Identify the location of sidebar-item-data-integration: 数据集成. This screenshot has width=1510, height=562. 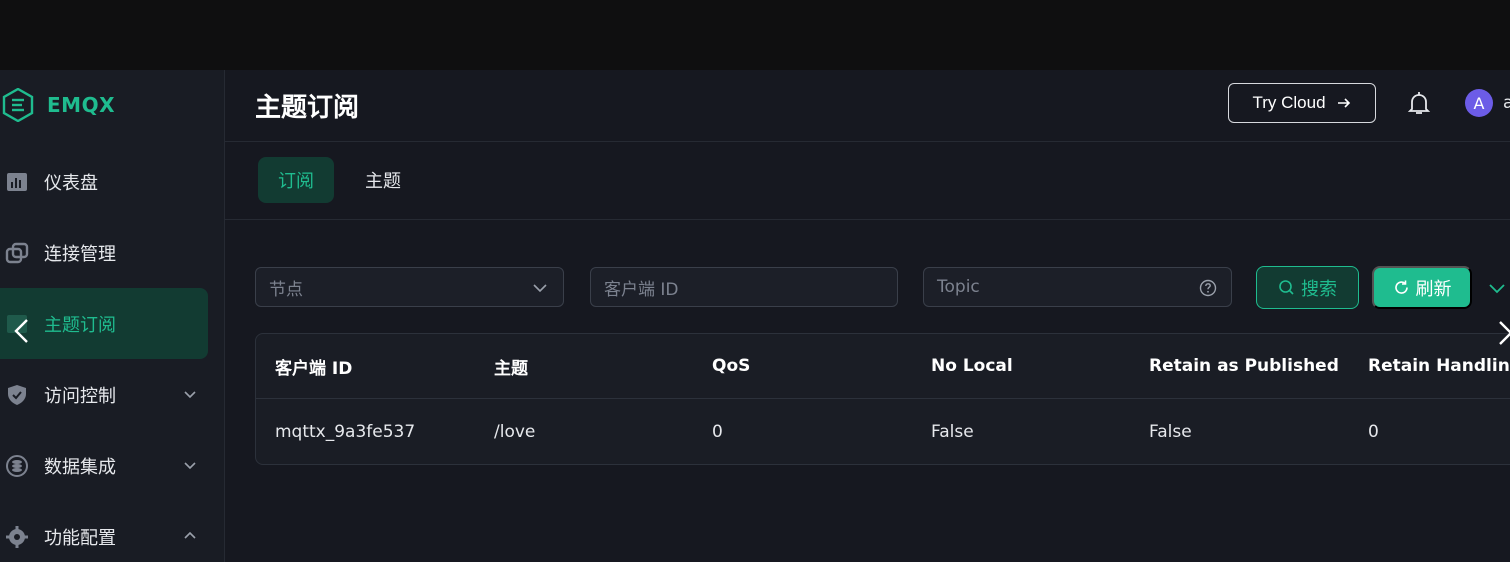
(112, 465).